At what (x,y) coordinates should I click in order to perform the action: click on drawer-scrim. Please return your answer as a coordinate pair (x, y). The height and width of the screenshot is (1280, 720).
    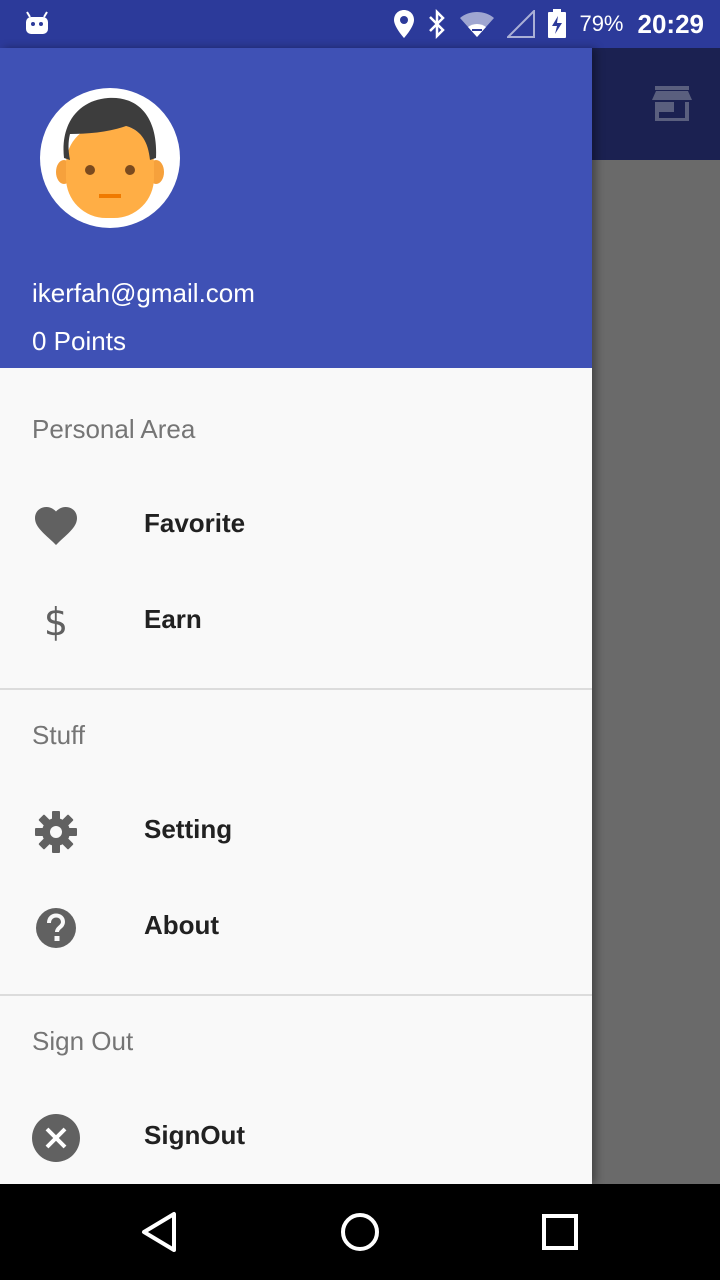
    Looking at the image, I should click on (656, 672).